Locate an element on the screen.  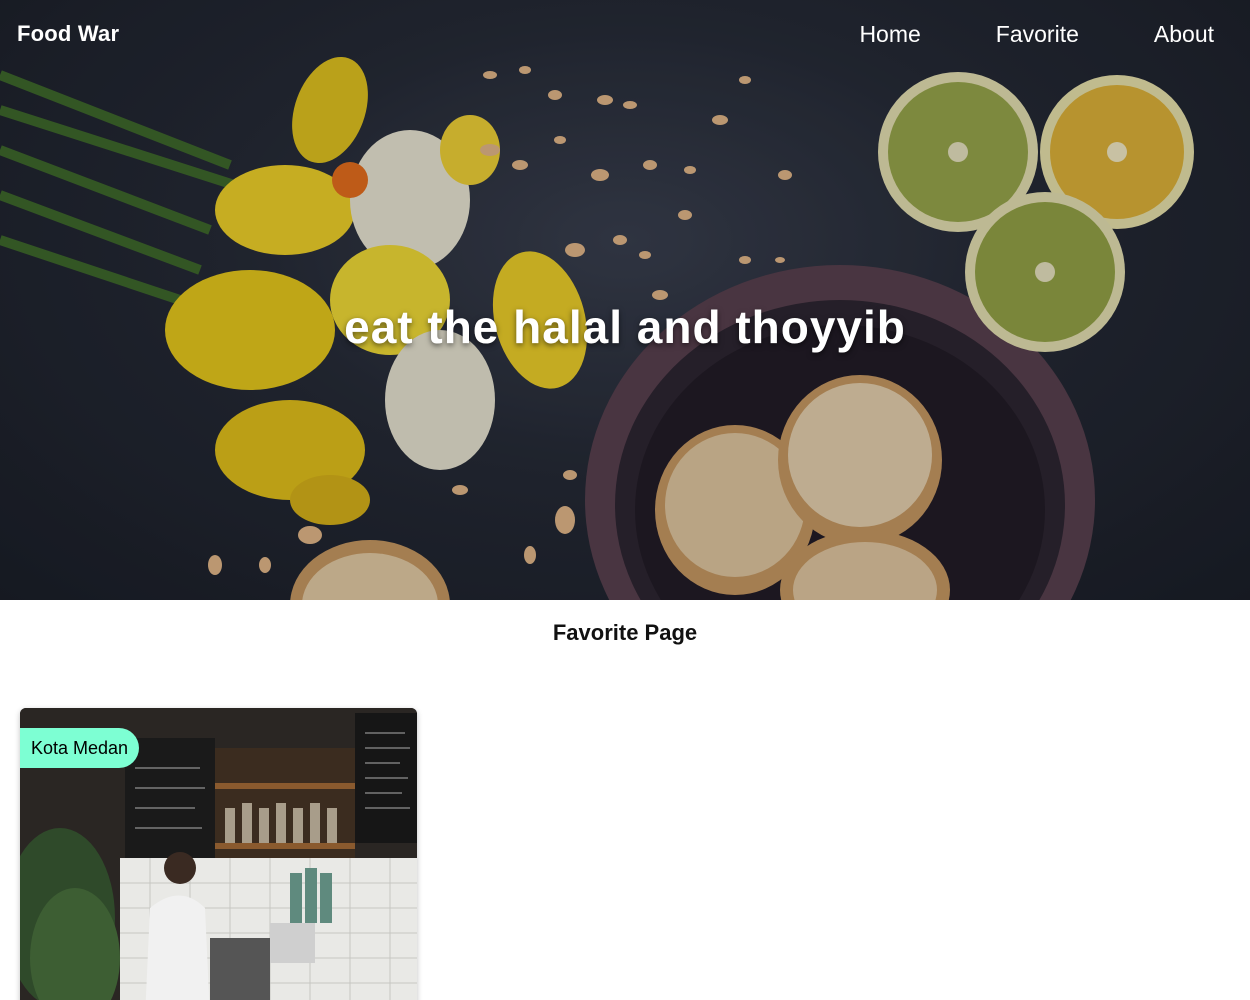
nav-link-favorite: Favorite is located at coordinates (1037, 34).